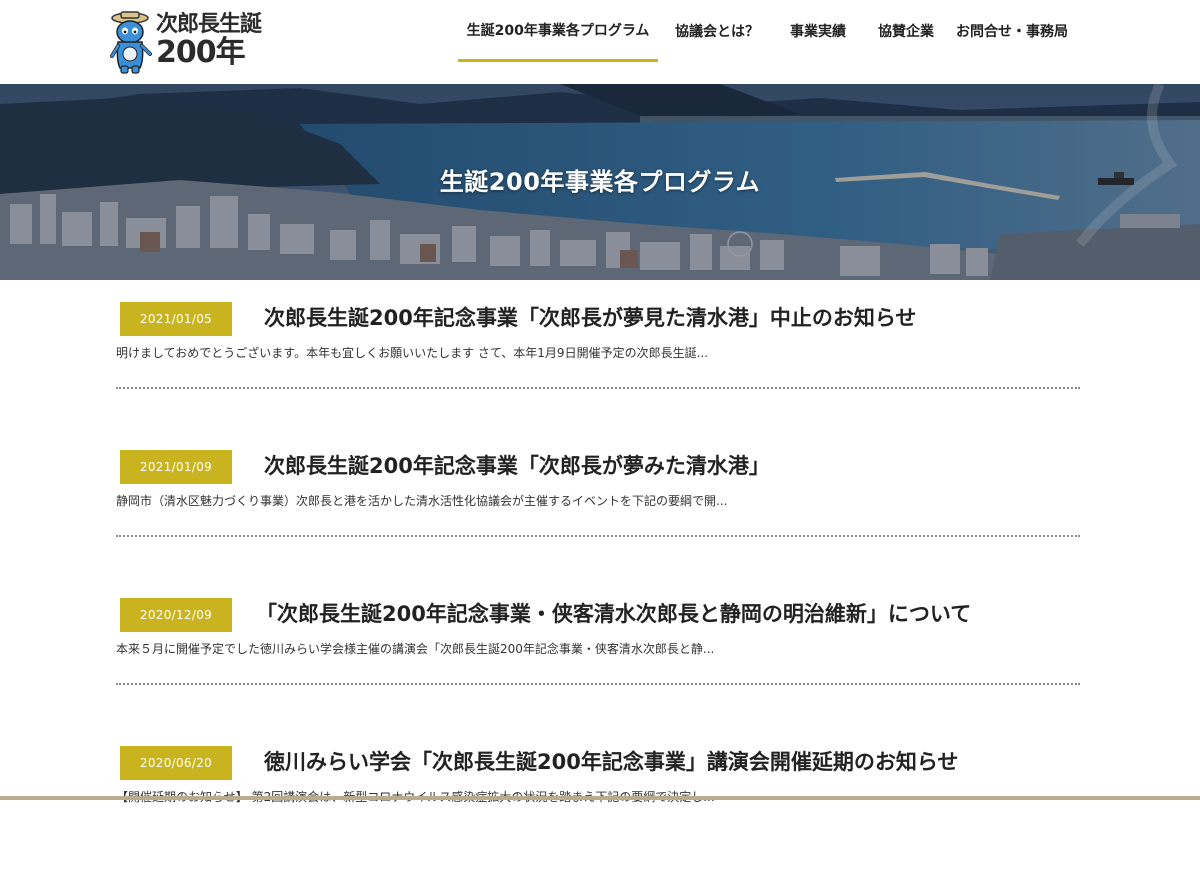 This screenshot has height=892, width=1200. What do you see at coordinates (176, 763) in the screenshot?
I see `post-date-badge: 2020/06/20` at bounding box center [176, 763].